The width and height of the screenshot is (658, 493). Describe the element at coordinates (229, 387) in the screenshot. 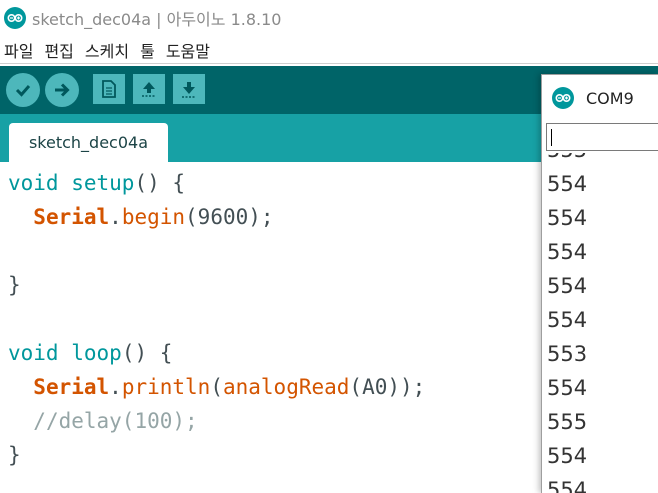

I see `code-line: Serial.println(analogRead(A0));` at that location.